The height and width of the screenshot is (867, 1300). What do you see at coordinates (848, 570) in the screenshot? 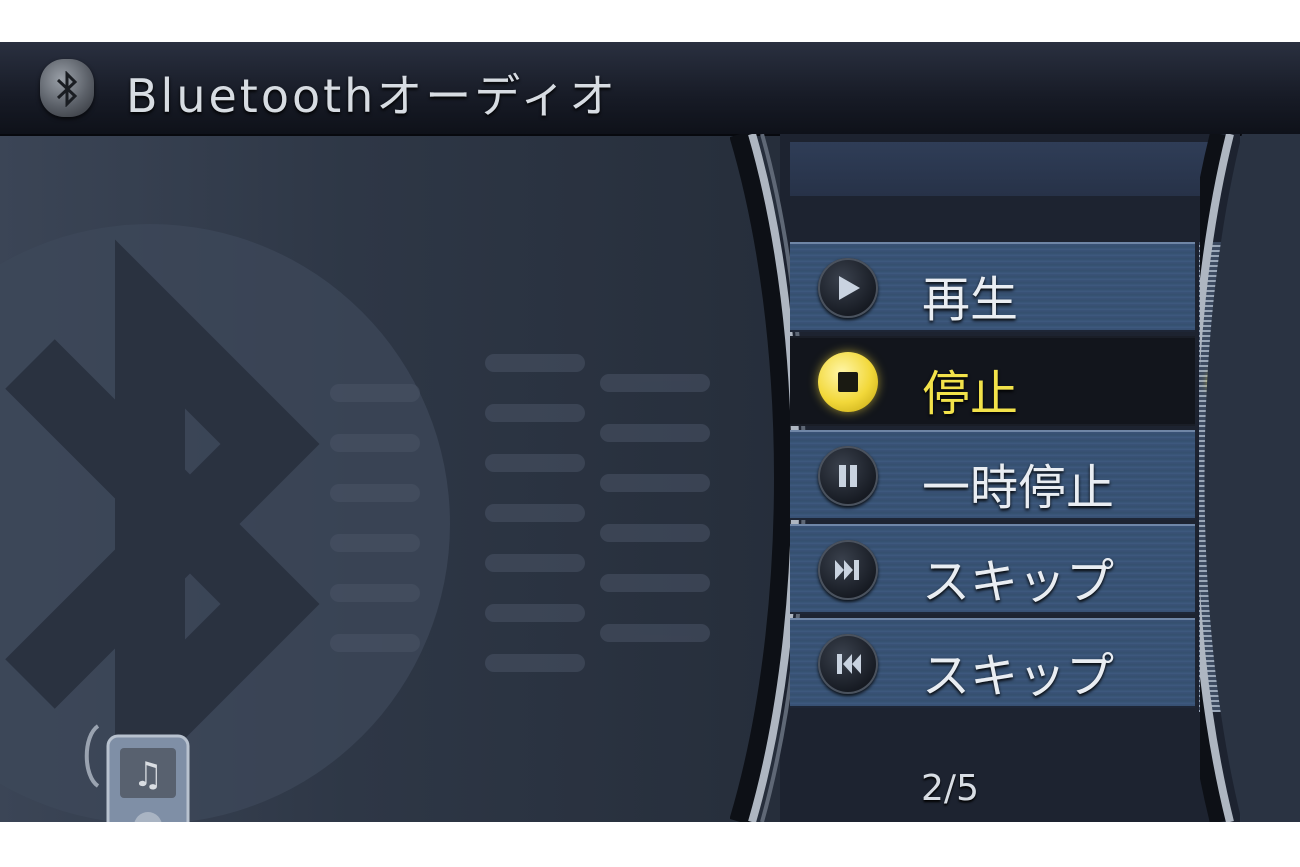
I see `skip-forward-icon` at bounding box center [848, 570].